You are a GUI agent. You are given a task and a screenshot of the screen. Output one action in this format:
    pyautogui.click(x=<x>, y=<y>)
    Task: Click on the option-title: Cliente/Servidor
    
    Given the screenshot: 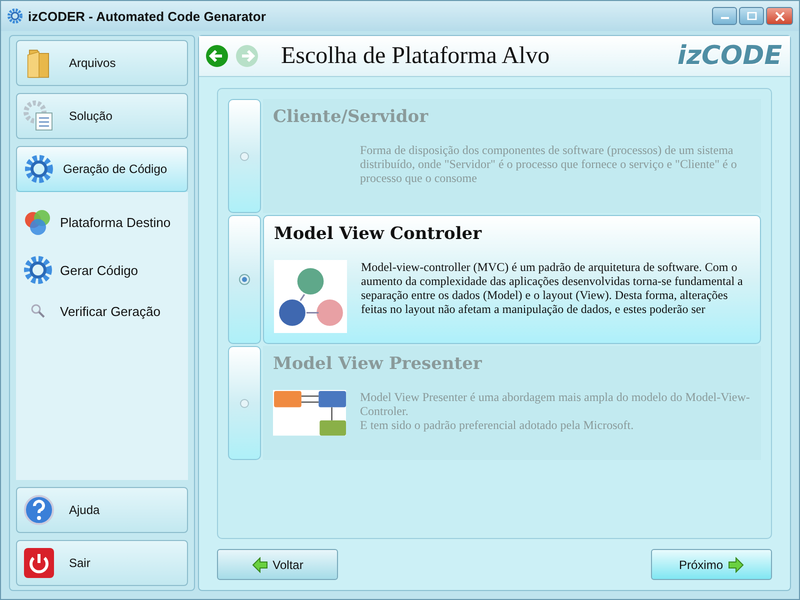 What is the action you would take?
    pyautogui.click(x=351, y=118)
    